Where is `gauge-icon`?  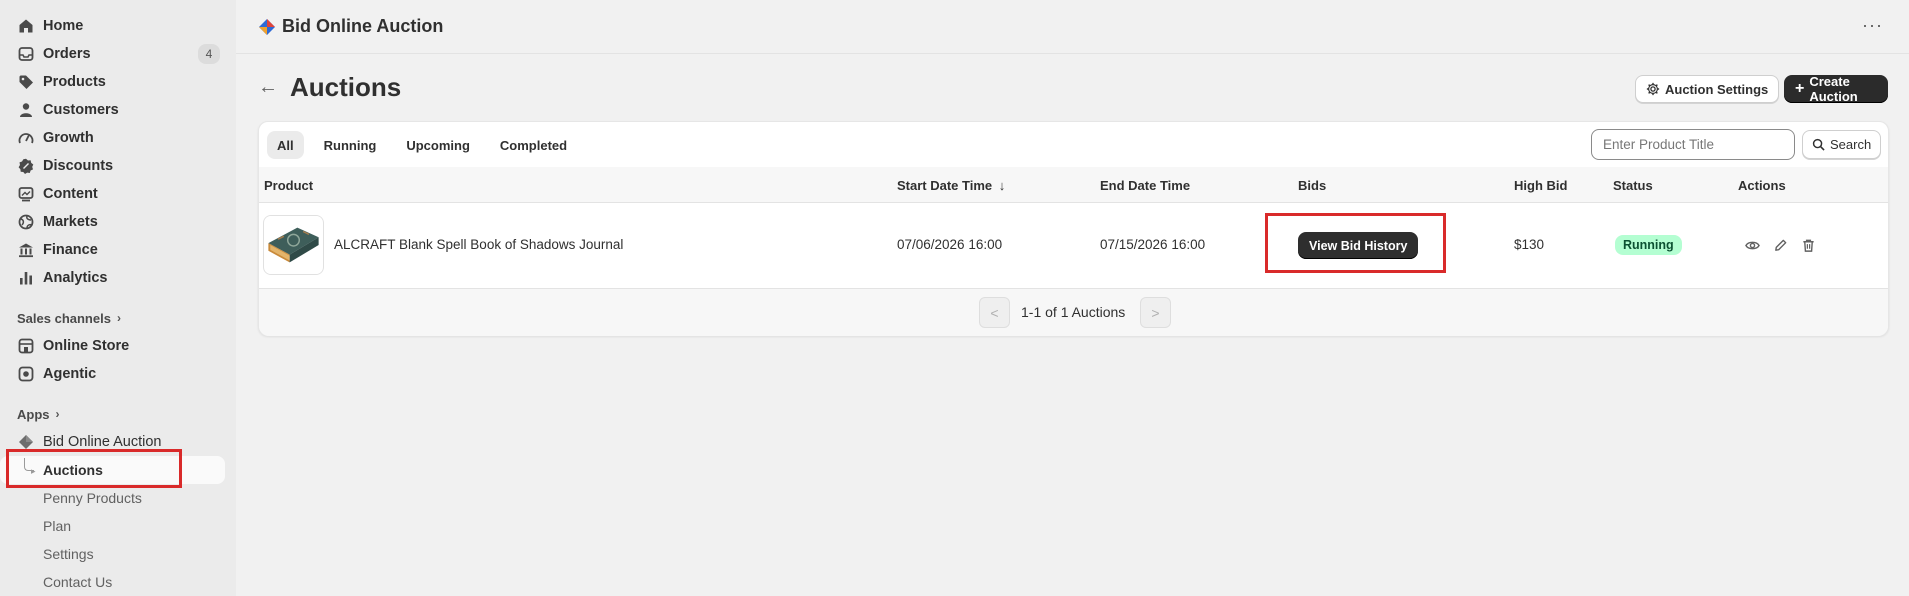
gauge-icon is located at coordinates (25, 138).